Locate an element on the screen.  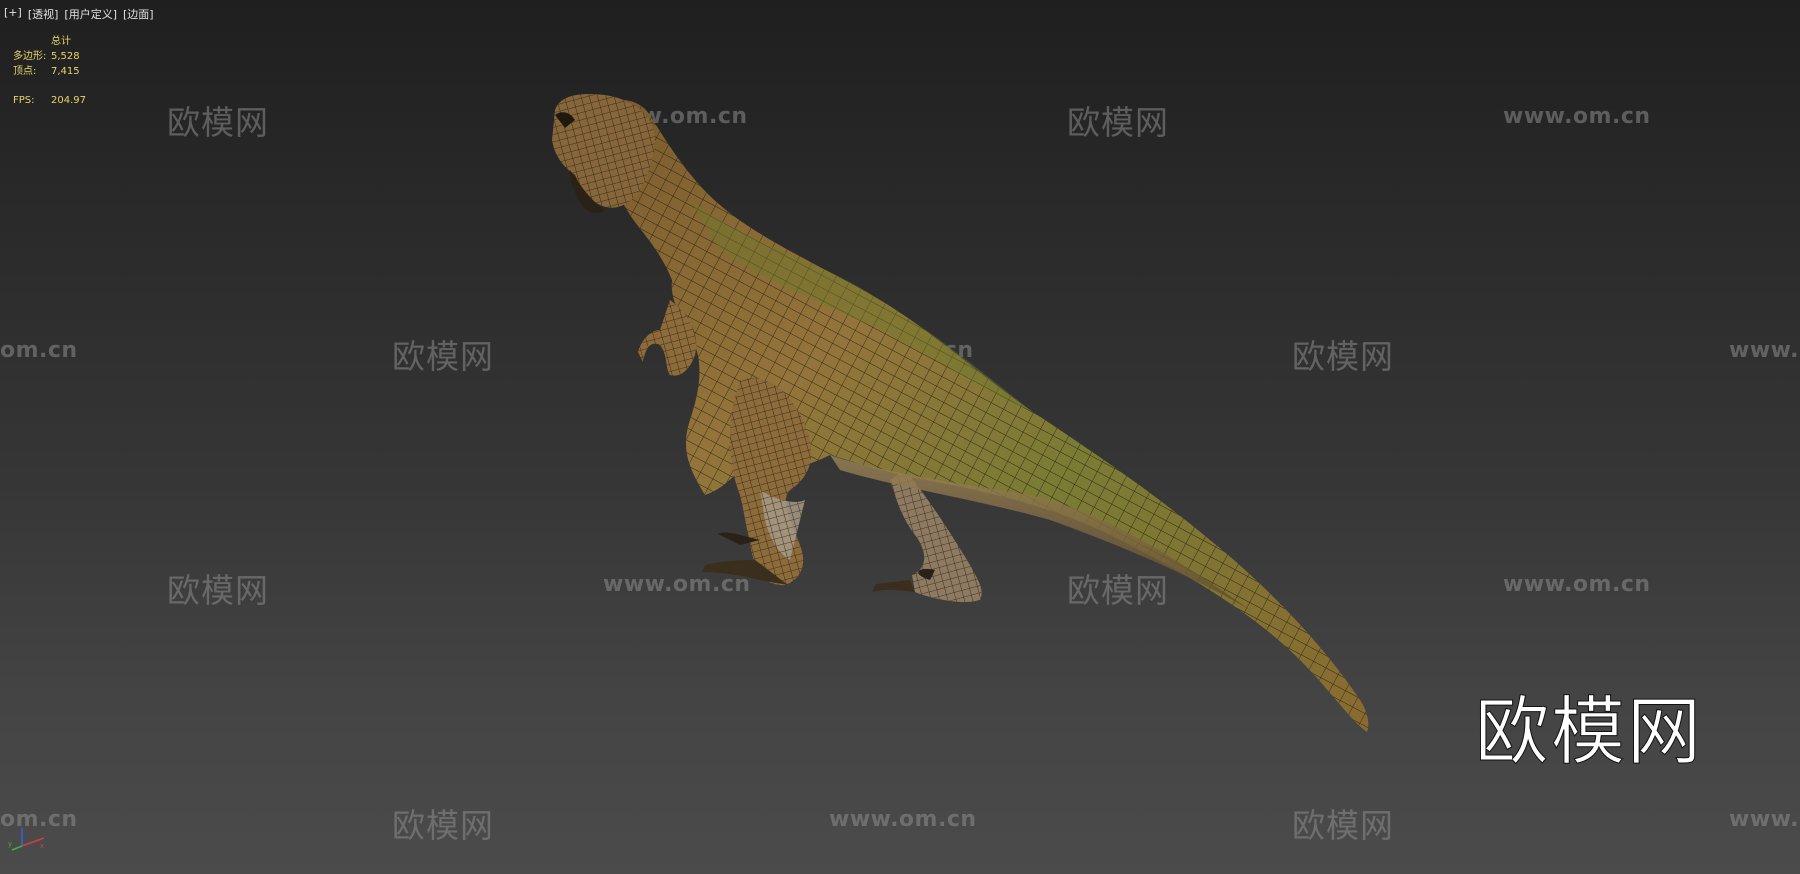
vertices-label: 顶点: is located at coordinates (25, 71).